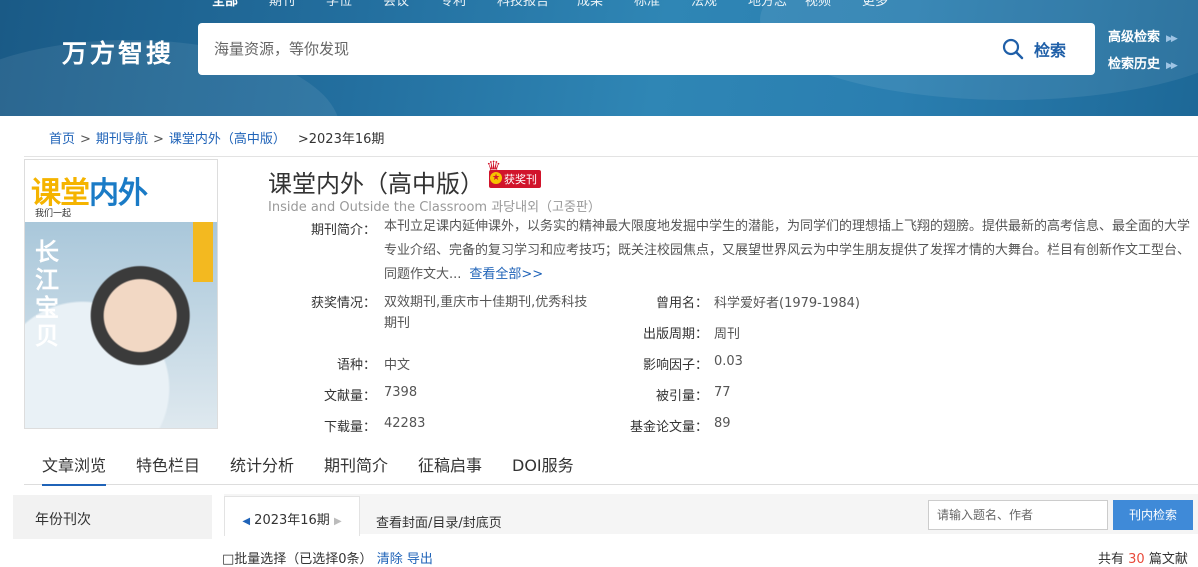 This screenshot has height=567, width=1198. What do you see at coordinates (496, 178) in the screenshot?
I see `star-icon: ★` at bounding box center [496, 178].